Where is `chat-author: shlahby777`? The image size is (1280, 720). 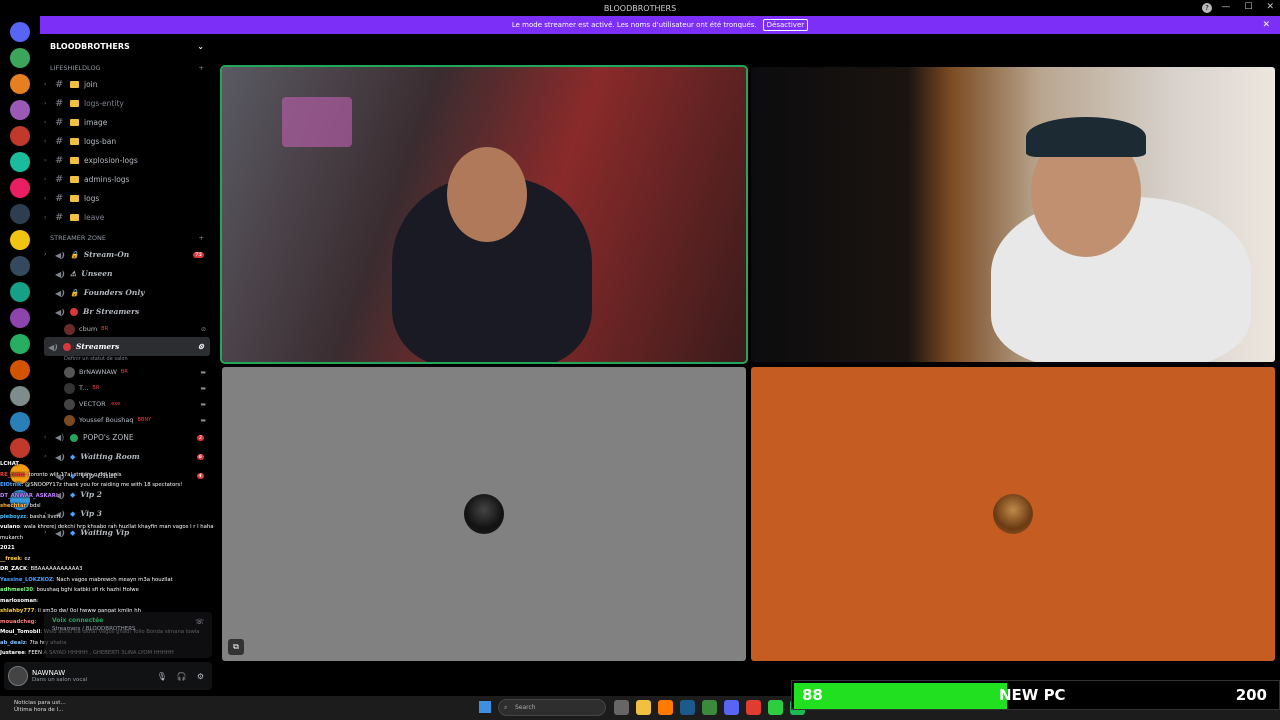
chat-author: shlahby777 is located at coordinates (17, 611).